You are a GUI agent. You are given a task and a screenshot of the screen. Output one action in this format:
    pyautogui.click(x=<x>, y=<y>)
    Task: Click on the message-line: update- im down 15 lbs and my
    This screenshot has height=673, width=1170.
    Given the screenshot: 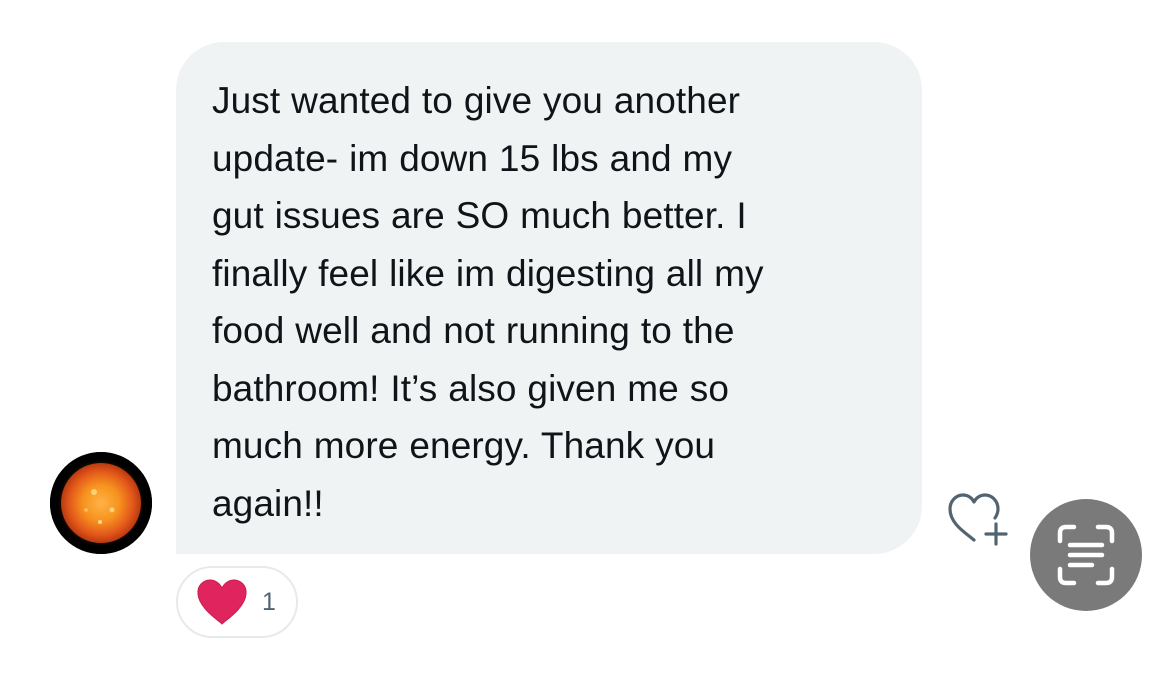 What is the action you would take?
    pyautogui.click(x=472, y=158)
    